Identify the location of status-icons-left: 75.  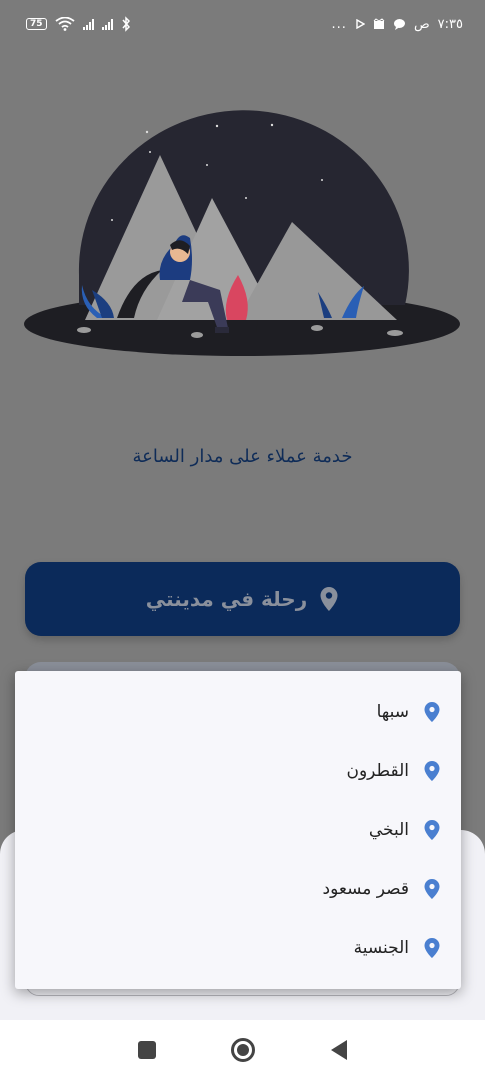
(78, 24).